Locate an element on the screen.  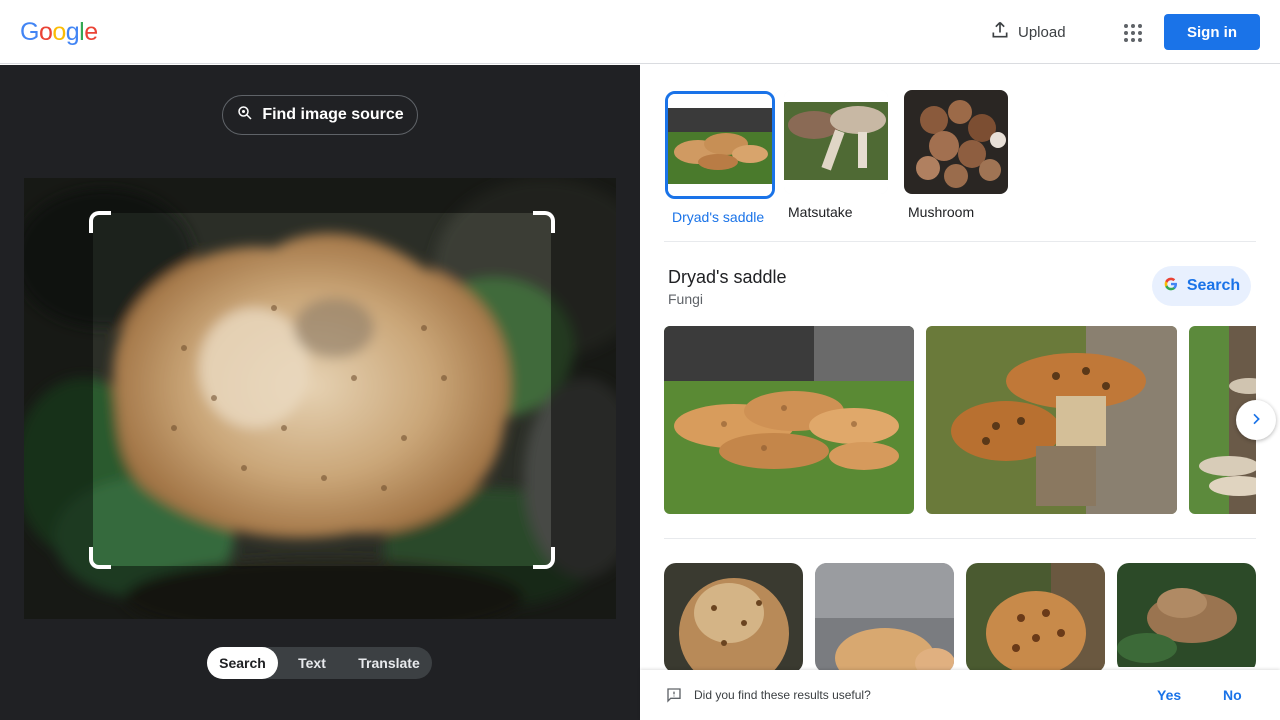
google-g-icon is located at coordinates (1171, 286).